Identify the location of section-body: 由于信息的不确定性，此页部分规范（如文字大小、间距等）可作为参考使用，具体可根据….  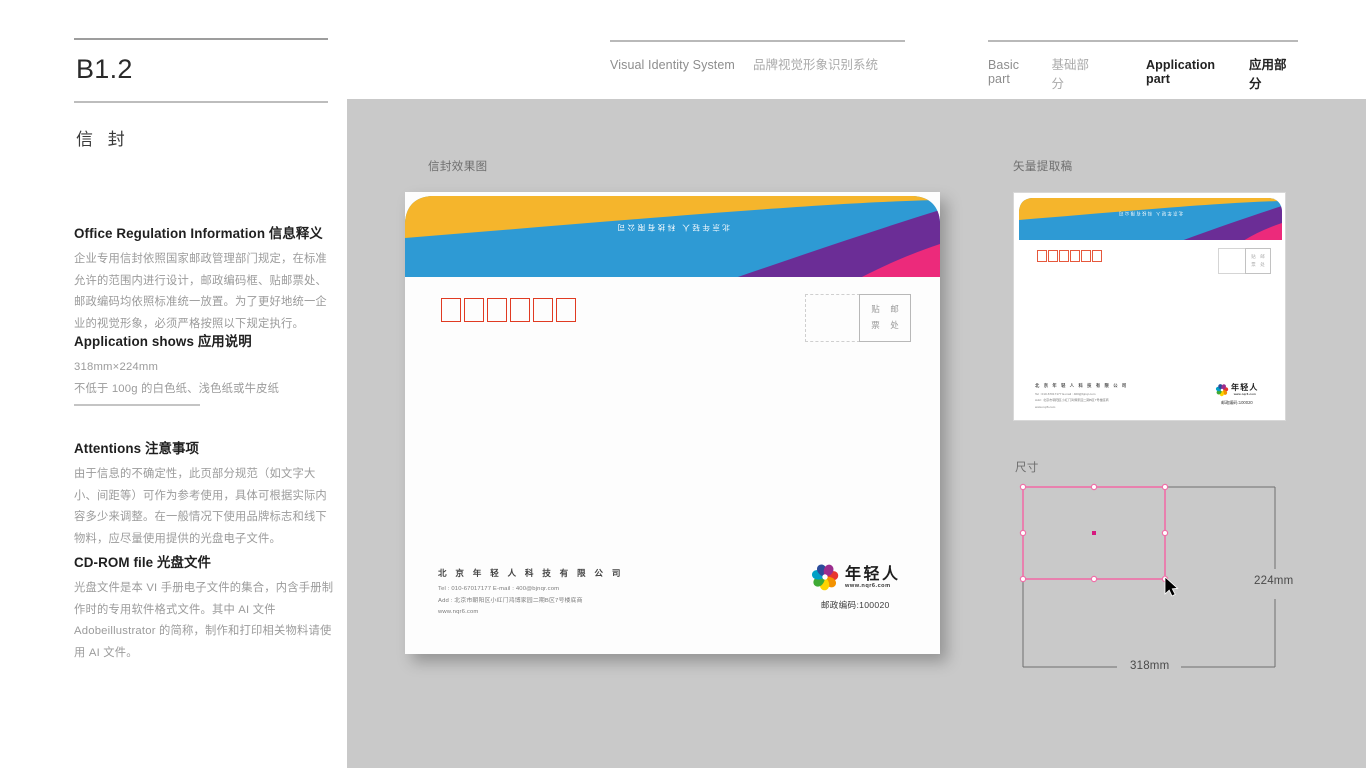
(200, 507).